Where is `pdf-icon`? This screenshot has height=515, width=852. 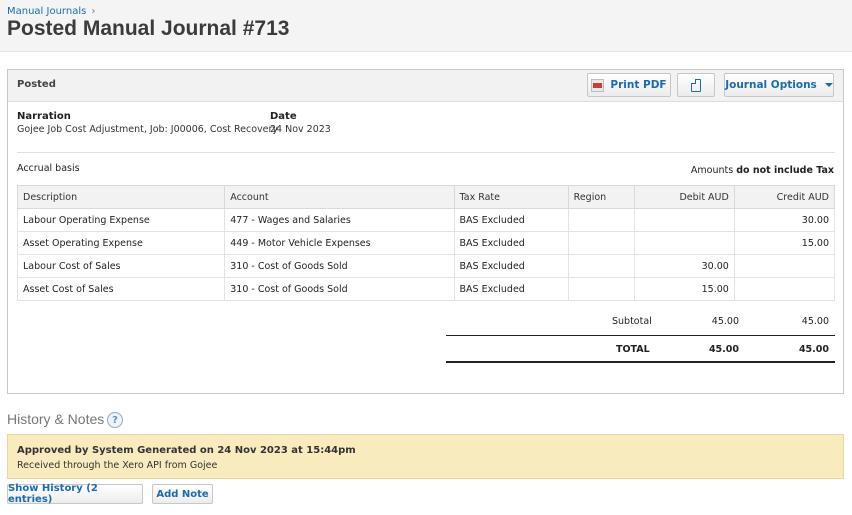 pdf-icon is located at coordinates (598, 85).